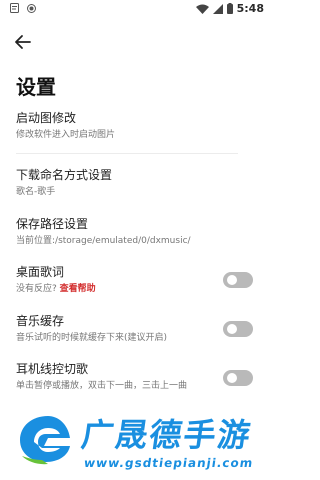  Describe the element at coordinates (78, 289) in the screenshot. I see `view-help-link: 查看帮助` at that location.